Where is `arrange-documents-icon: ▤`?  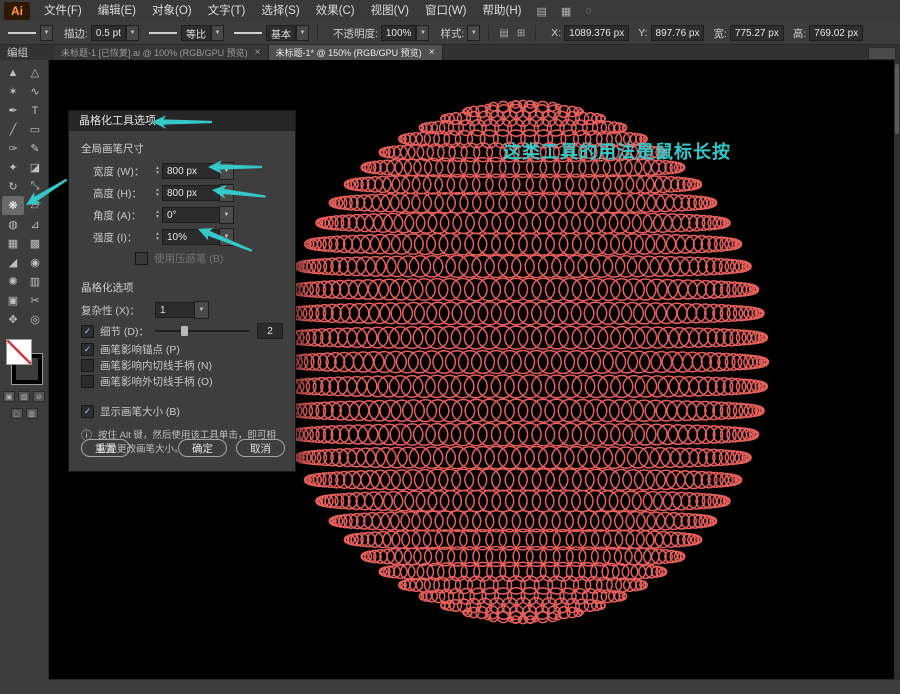 arrange-documents-icon: ▤ is located at coordinates (541, 11).